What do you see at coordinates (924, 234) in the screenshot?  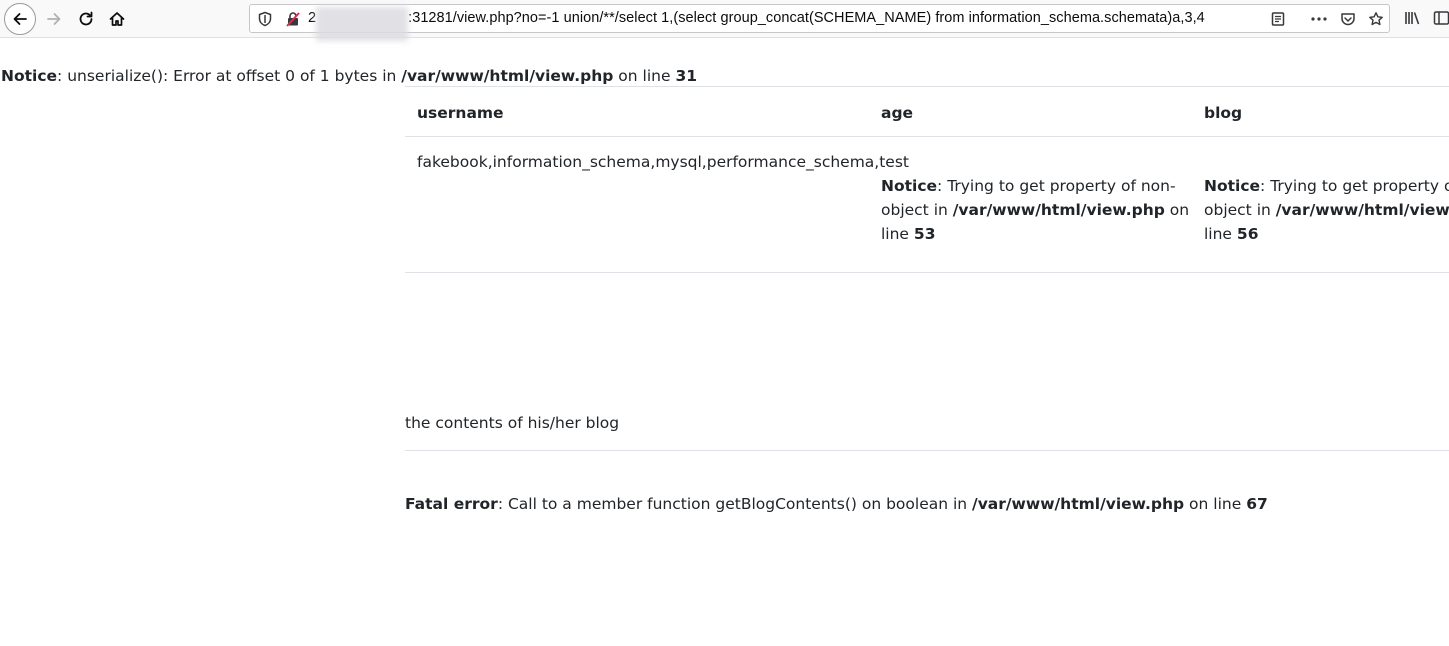 I see `age-notice-line-number: 53` at bounding box center [924, 234].